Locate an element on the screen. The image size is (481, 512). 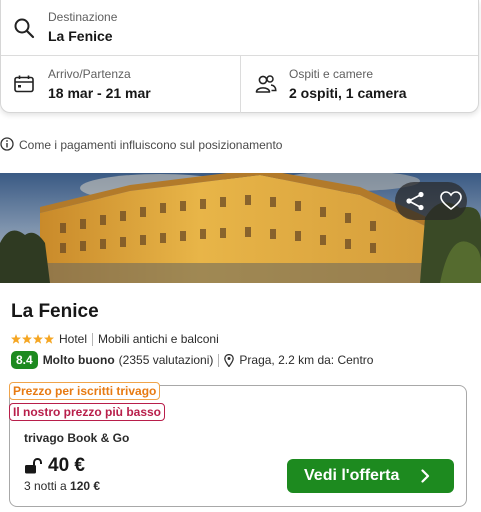
rating-count: (2355 valutazioni) is located at coordinates (166, 360).